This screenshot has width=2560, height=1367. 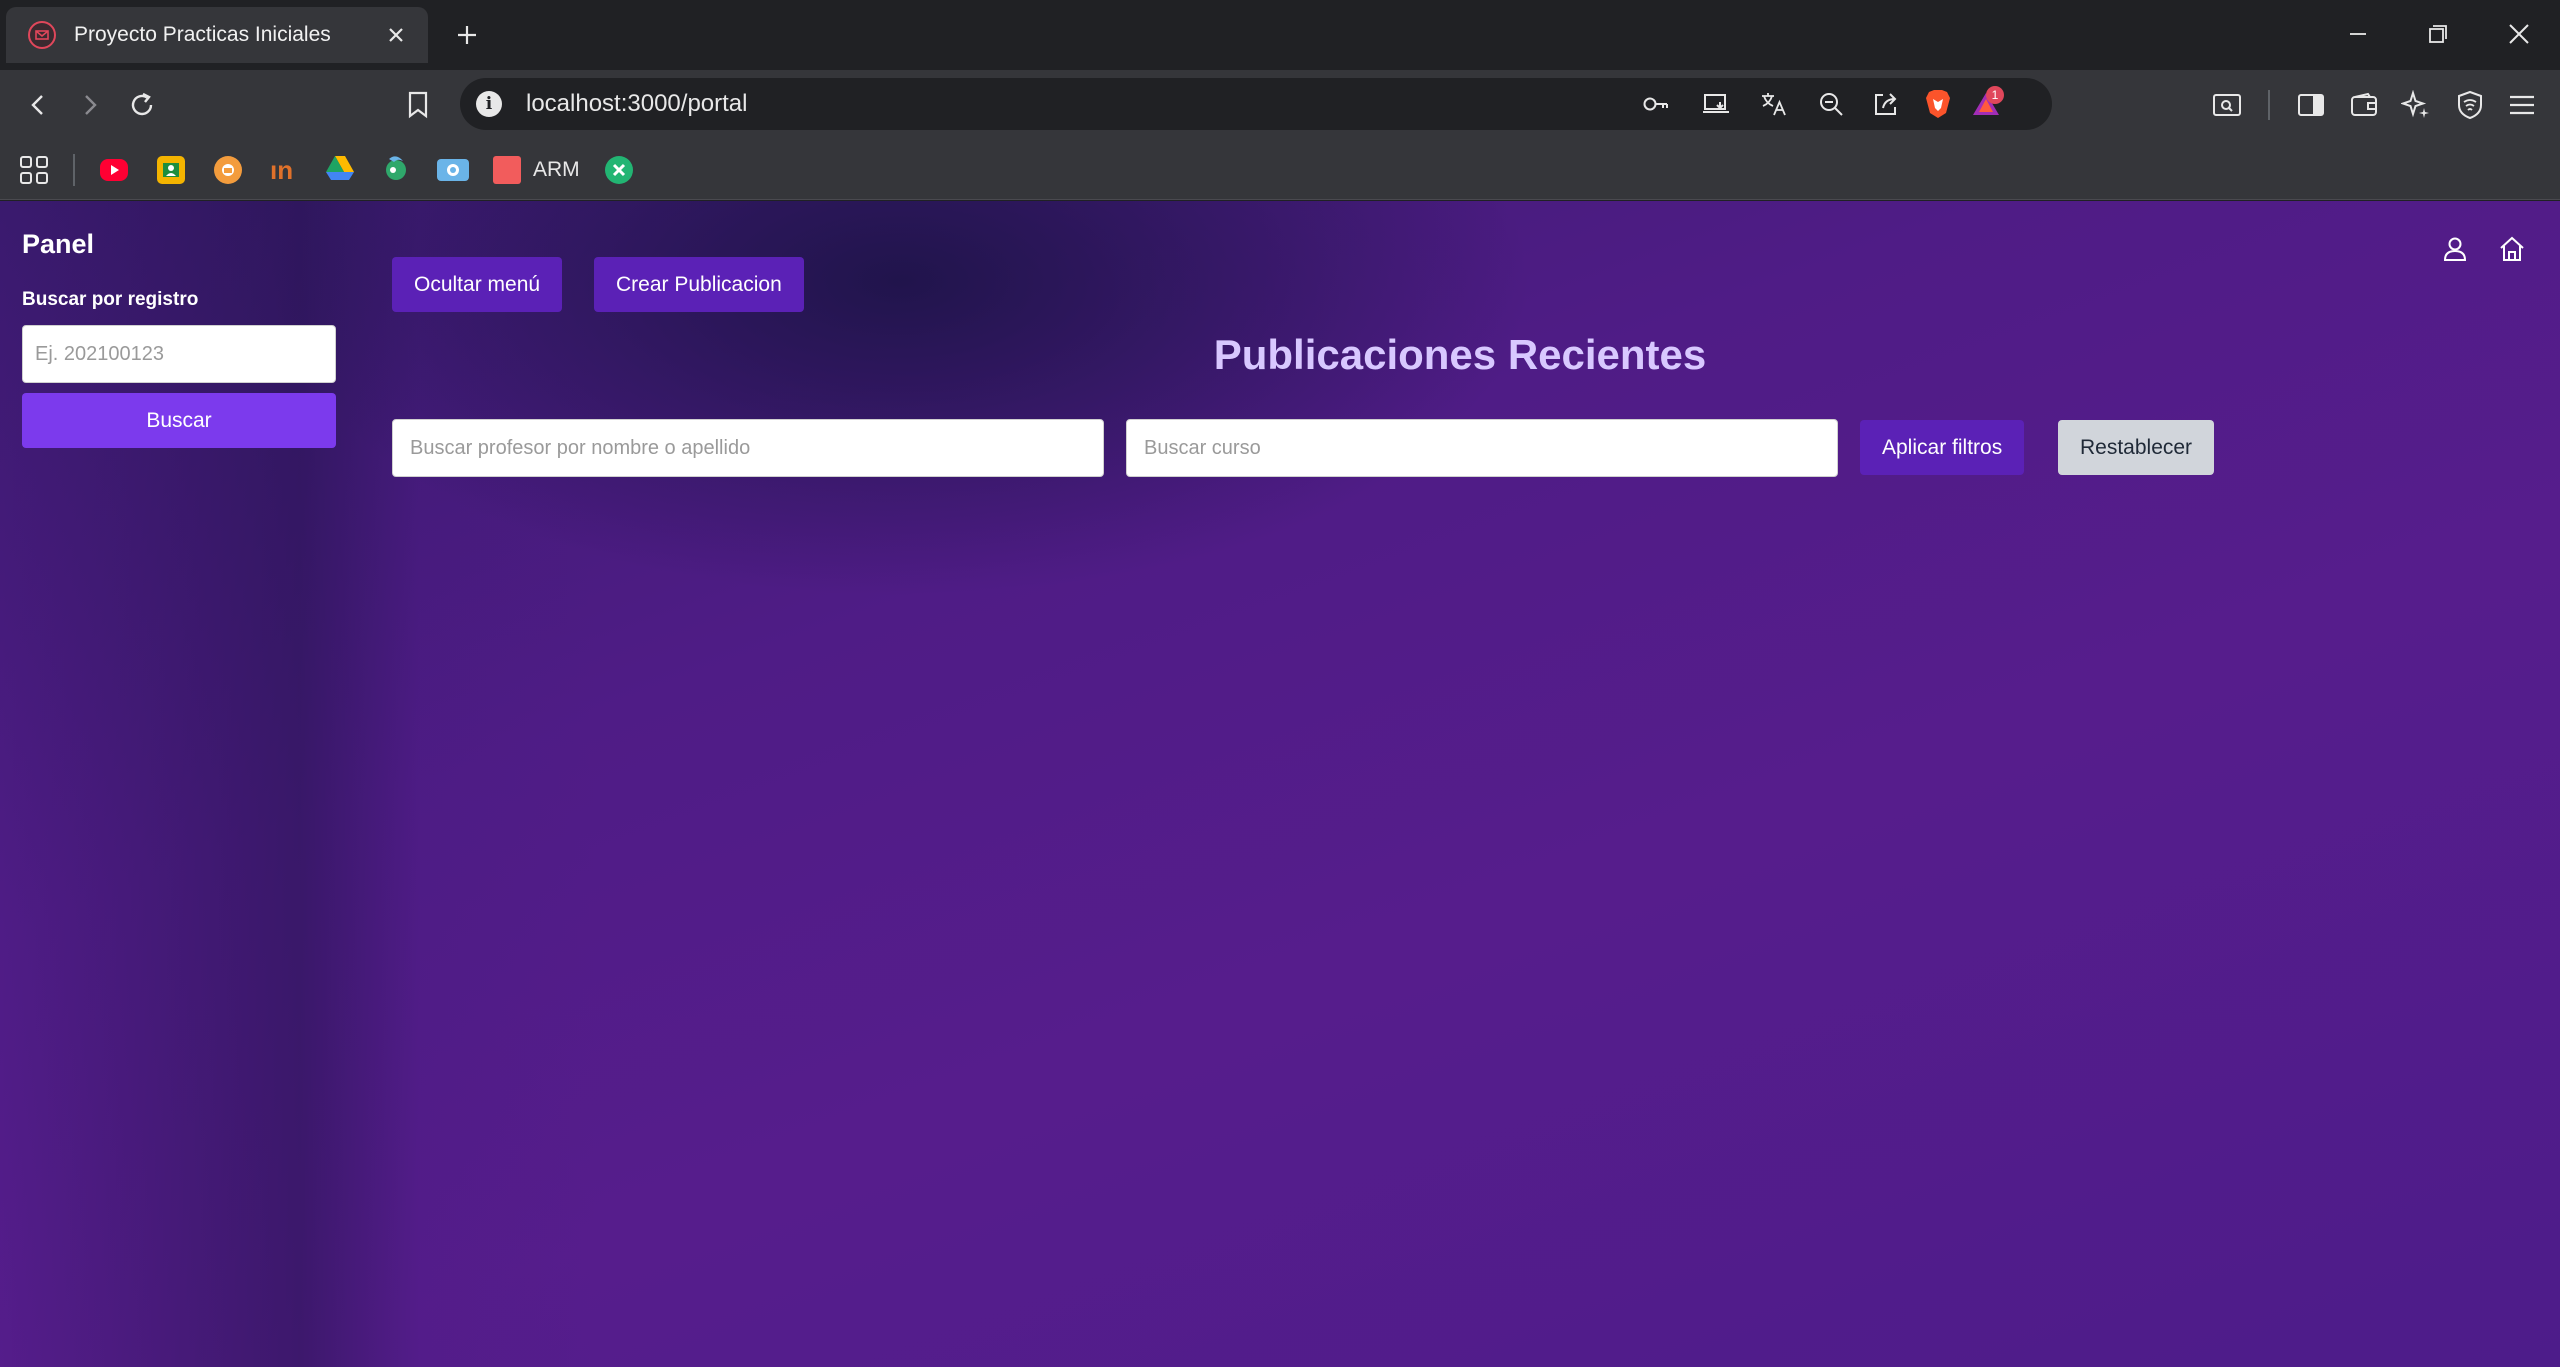 I want to click on professor-search-input, so click(x=748, y=448).